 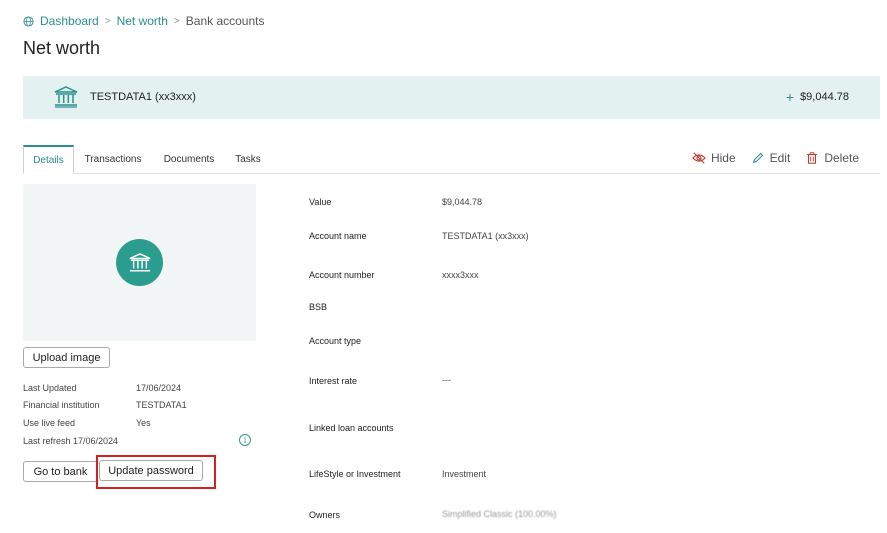 I want to click on lifestyle-investment-label: LifeStyle or Investment, so click(x=355, y=474).